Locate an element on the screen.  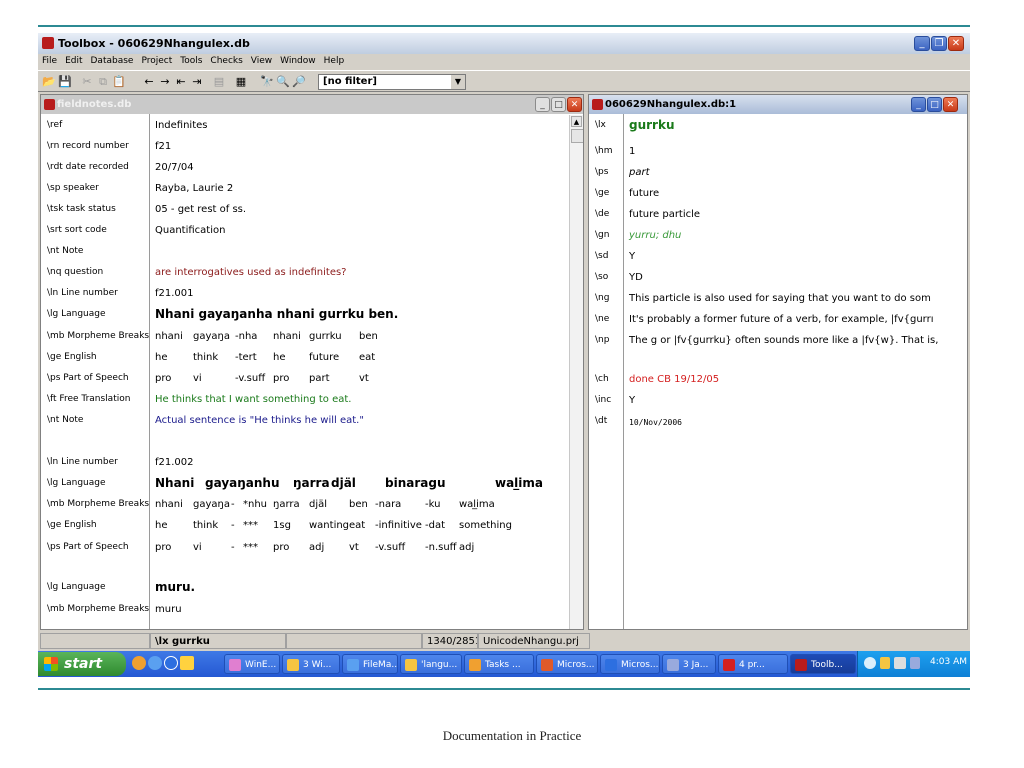
field-value: YD is located at coordinates (636, 277).